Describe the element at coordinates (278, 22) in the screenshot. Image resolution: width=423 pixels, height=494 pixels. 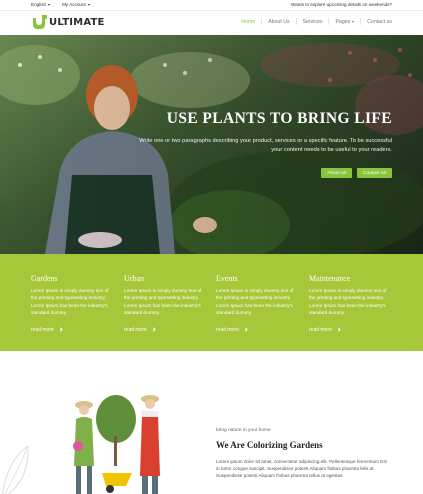
I see `nav-about-us: About Us` at that location.